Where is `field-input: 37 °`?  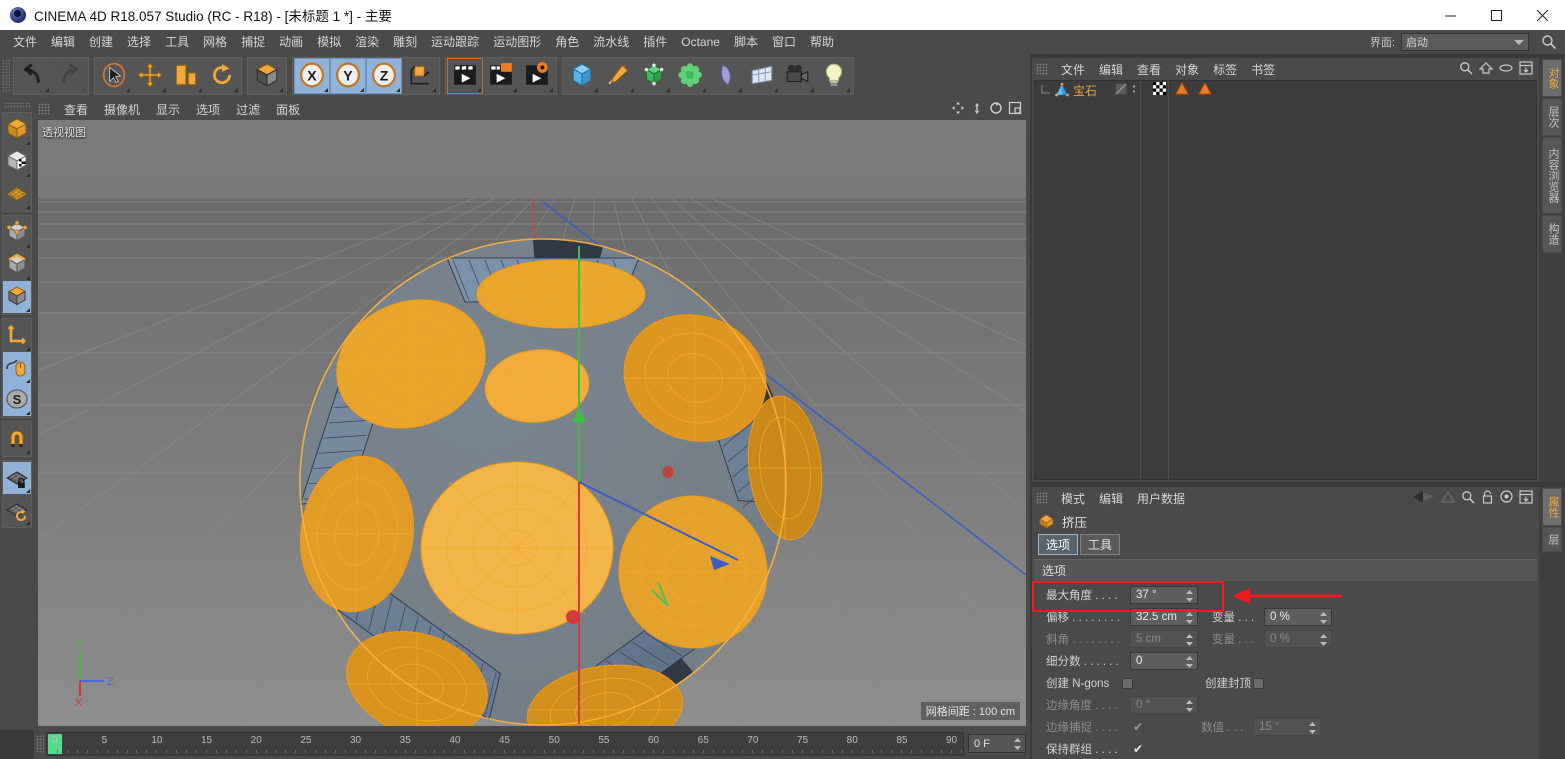 field-input: 37 ° is located at coordinates (1164, 595).